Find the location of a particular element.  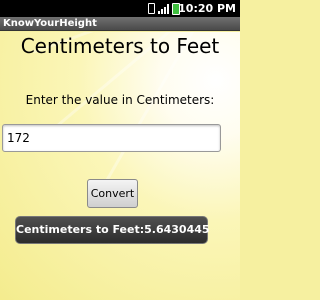

vibrate-icon is located at coordinates (151, 8).